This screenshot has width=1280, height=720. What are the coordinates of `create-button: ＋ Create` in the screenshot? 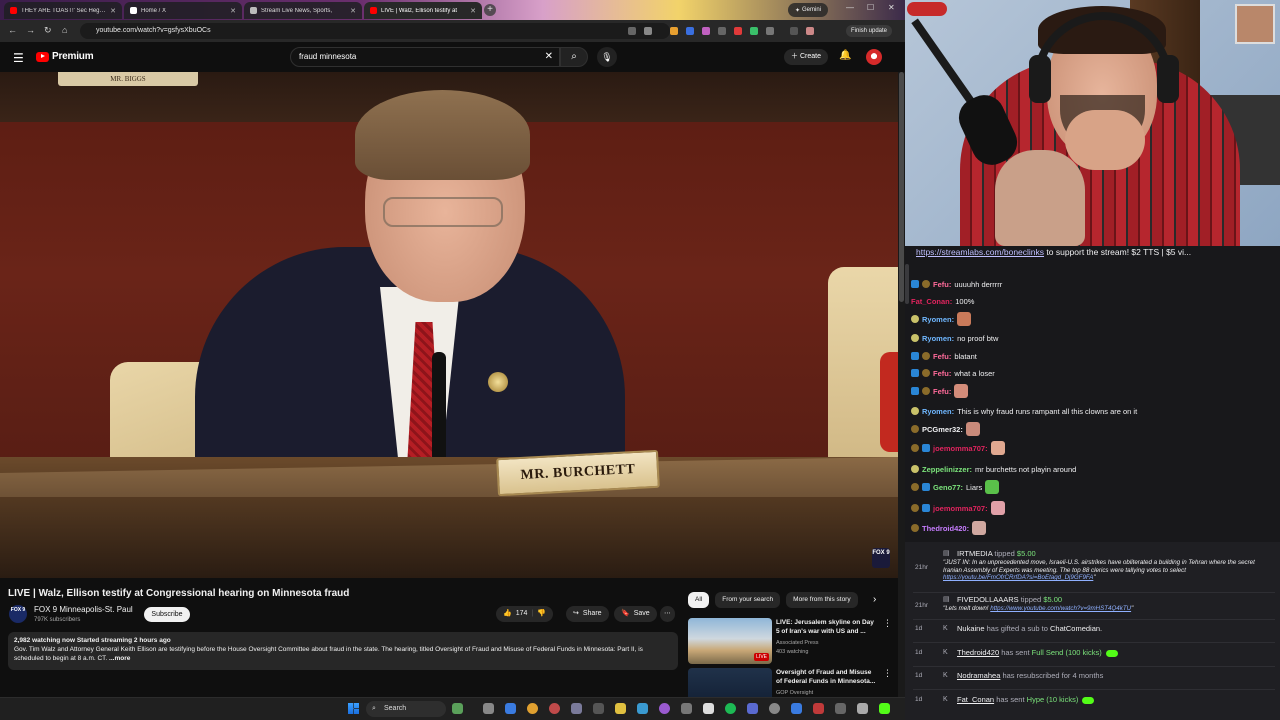 It's located at (806, 57).